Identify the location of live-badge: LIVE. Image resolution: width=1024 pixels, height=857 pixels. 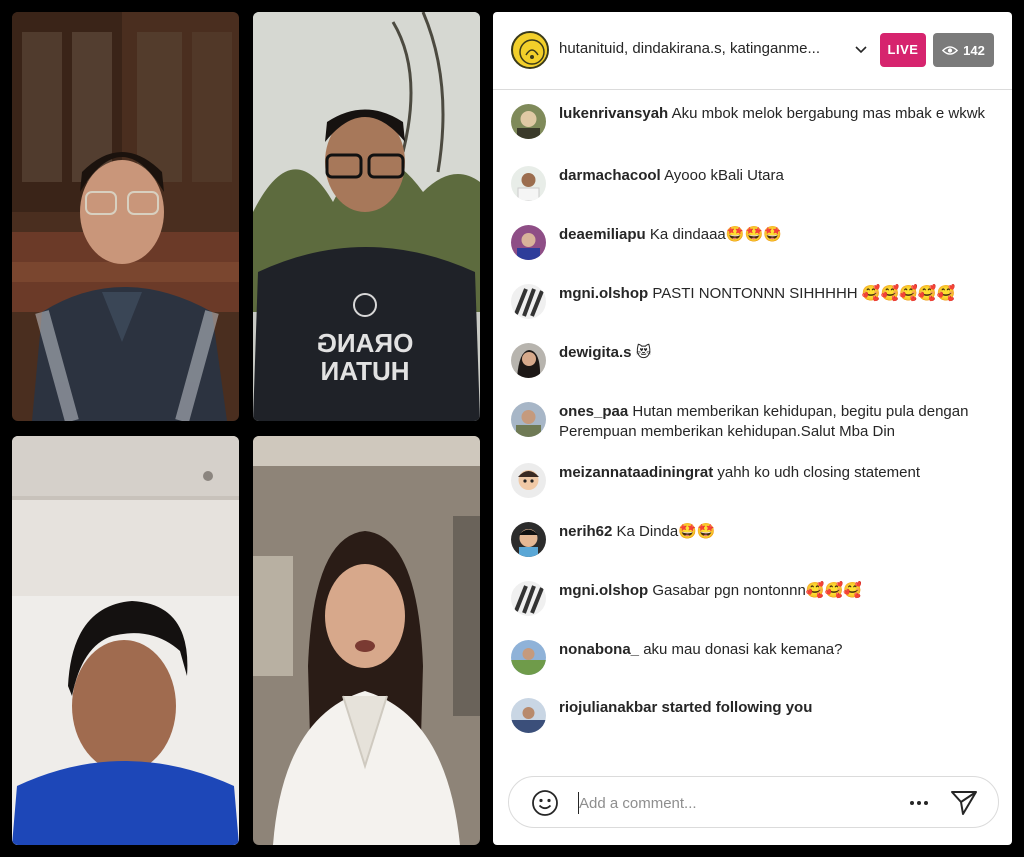
(903, 50).